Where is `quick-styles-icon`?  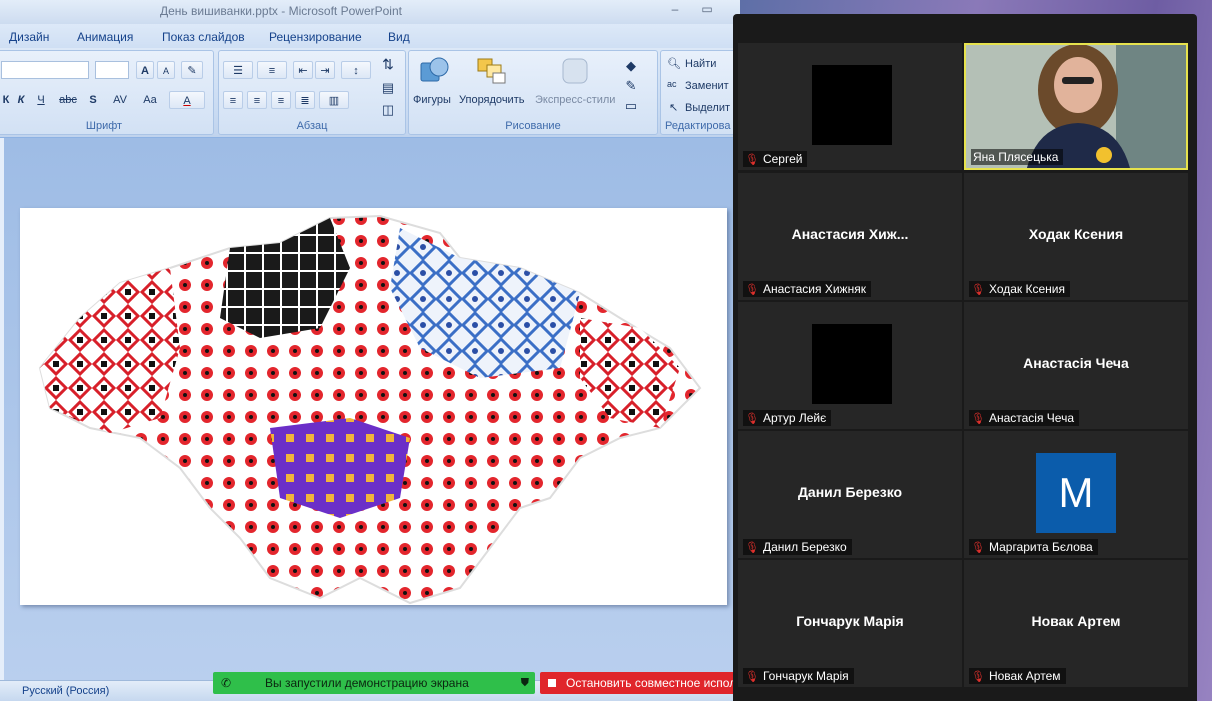
quick-styles-icon is located at coordinates (576, 72).